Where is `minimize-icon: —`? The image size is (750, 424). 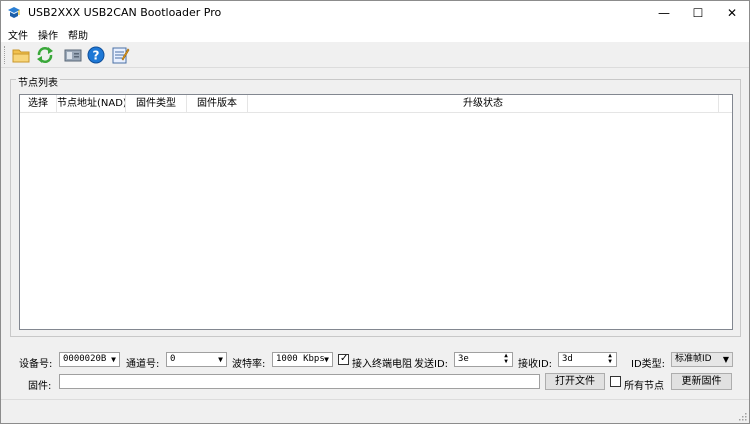
minimize-icon: — is located at coordinates (664, 12).